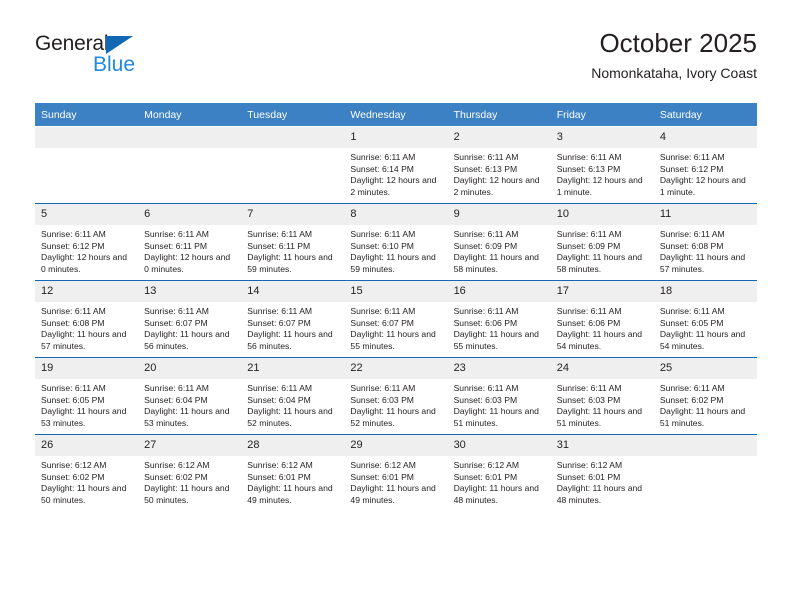 This screenshot has width=792, height=612. What do you see at coordinates (674, 73) in the screenshot?
I see `page-subtitle: Nomonkataha, Ivory Coast` at bounding box center [674, 73].